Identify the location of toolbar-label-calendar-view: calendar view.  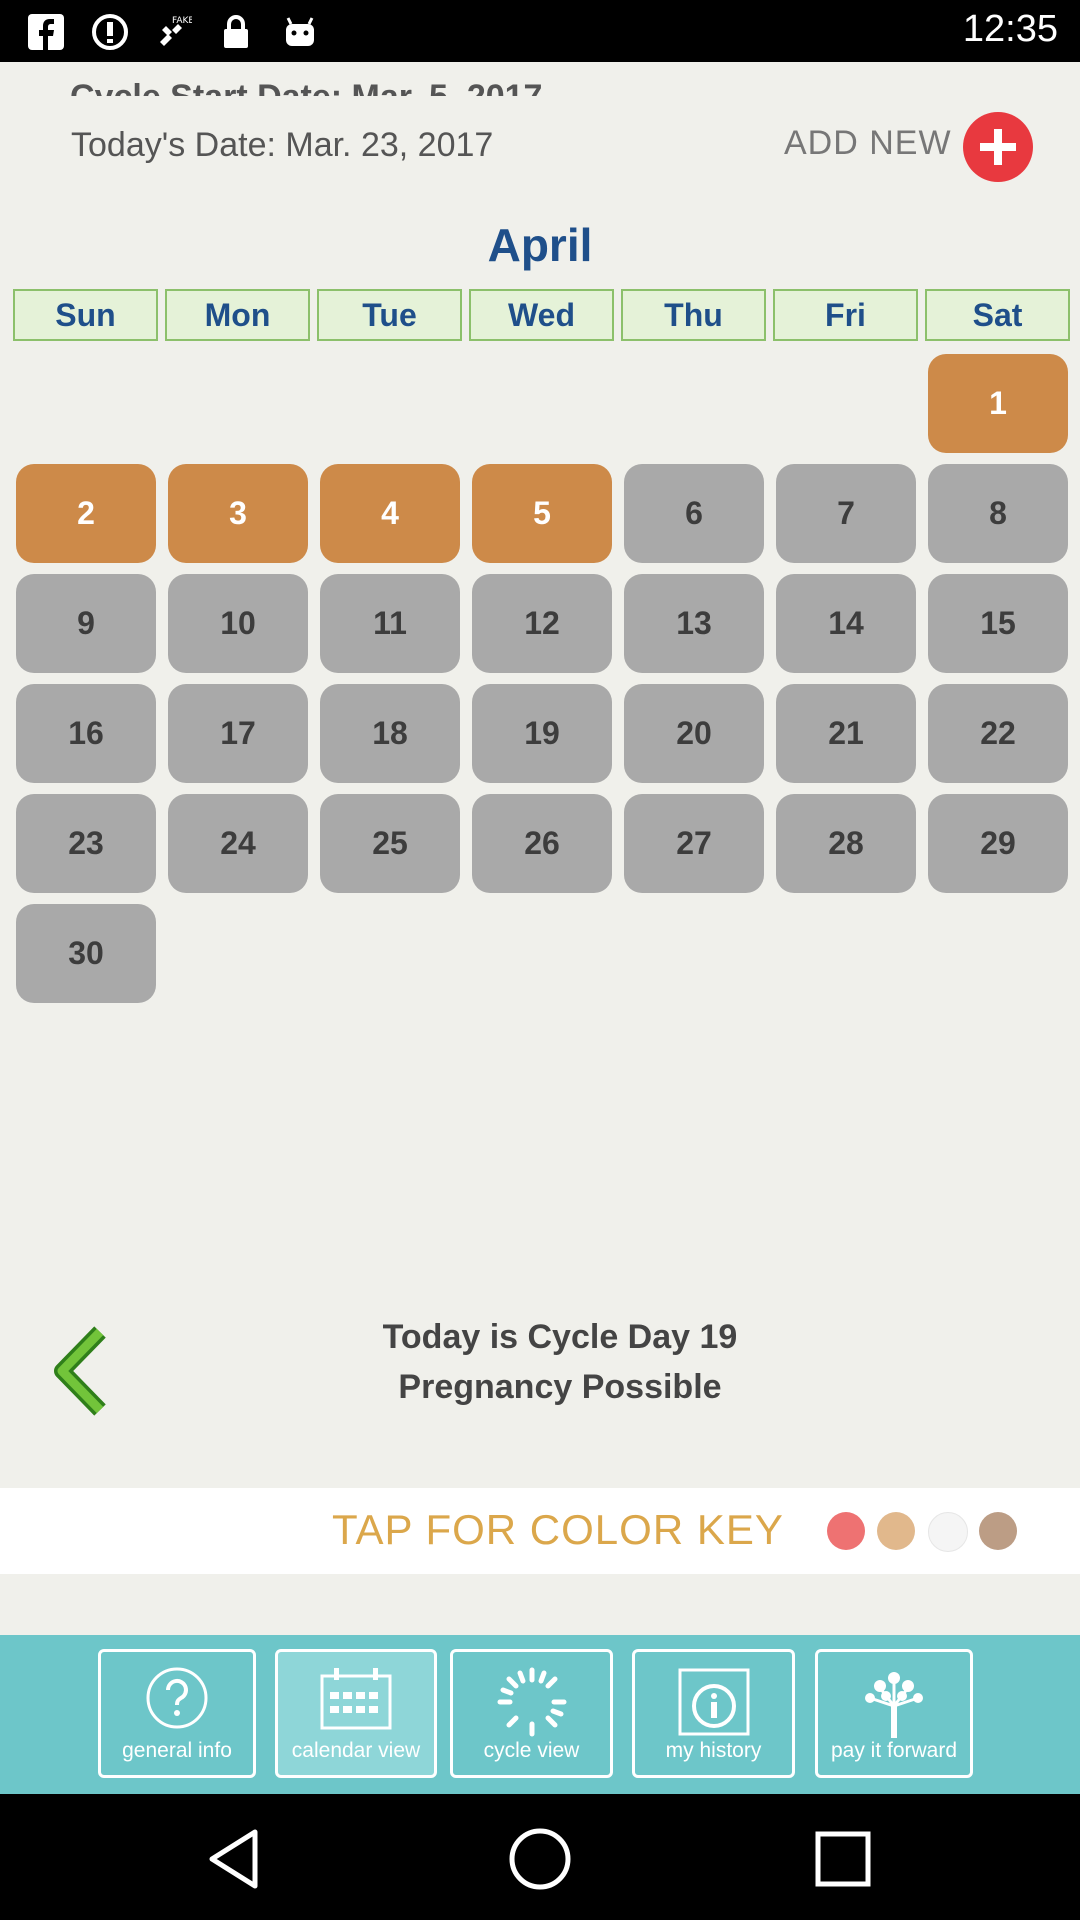
(356, 1750).